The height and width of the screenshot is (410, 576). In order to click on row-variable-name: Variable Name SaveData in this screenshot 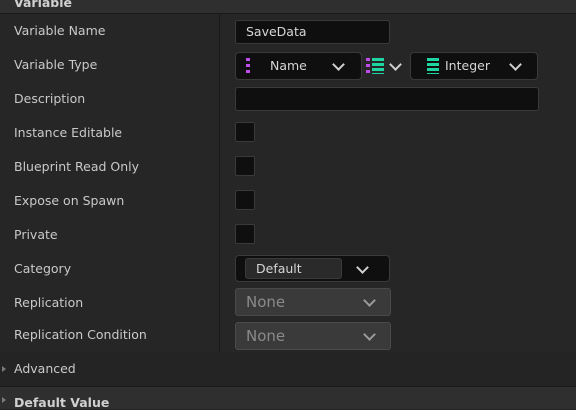, I will do `click(288, 31)`.